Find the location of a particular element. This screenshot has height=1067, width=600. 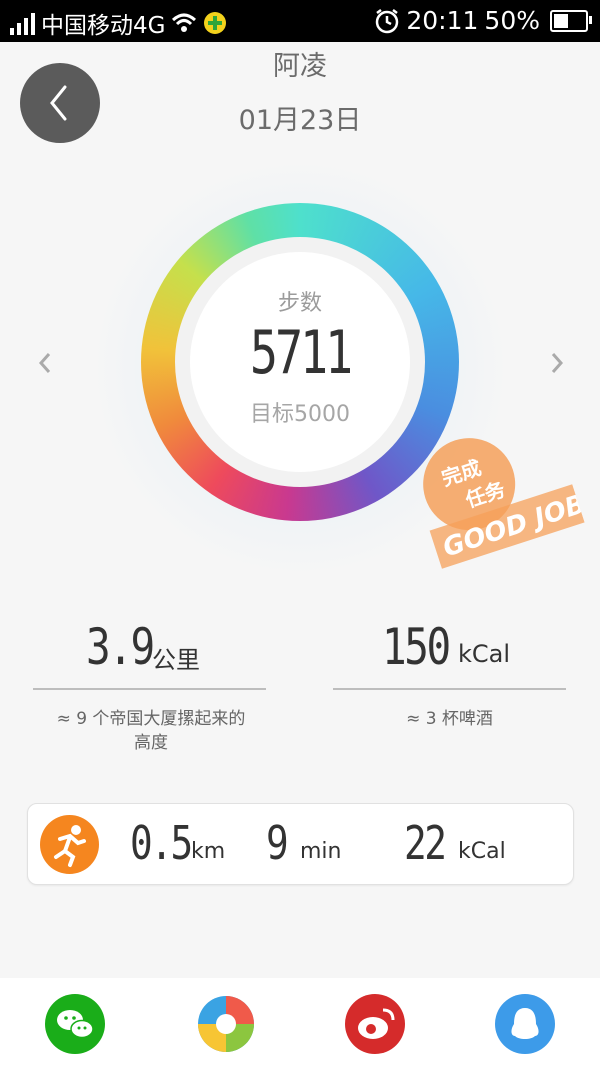

signal-icon is located at coordinates (22, 23).